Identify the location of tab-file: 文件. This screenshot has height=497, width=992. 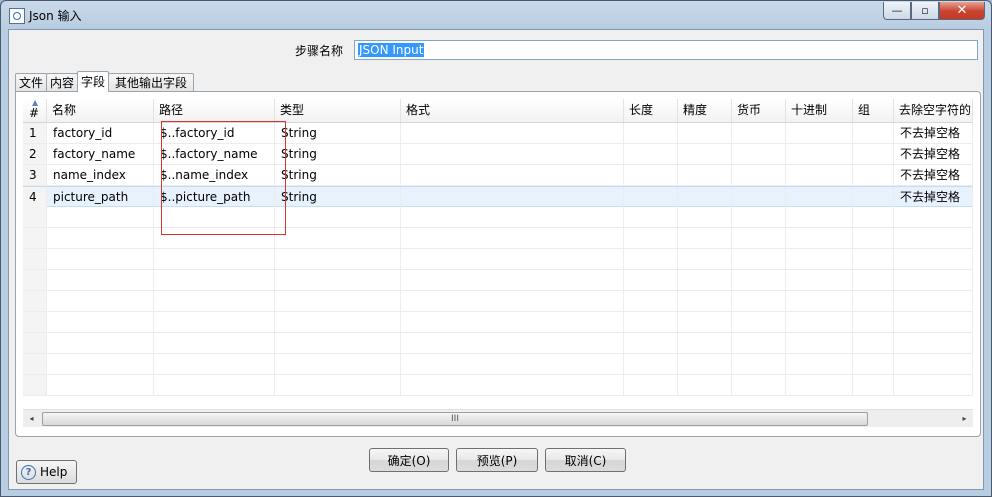
(31, 82).